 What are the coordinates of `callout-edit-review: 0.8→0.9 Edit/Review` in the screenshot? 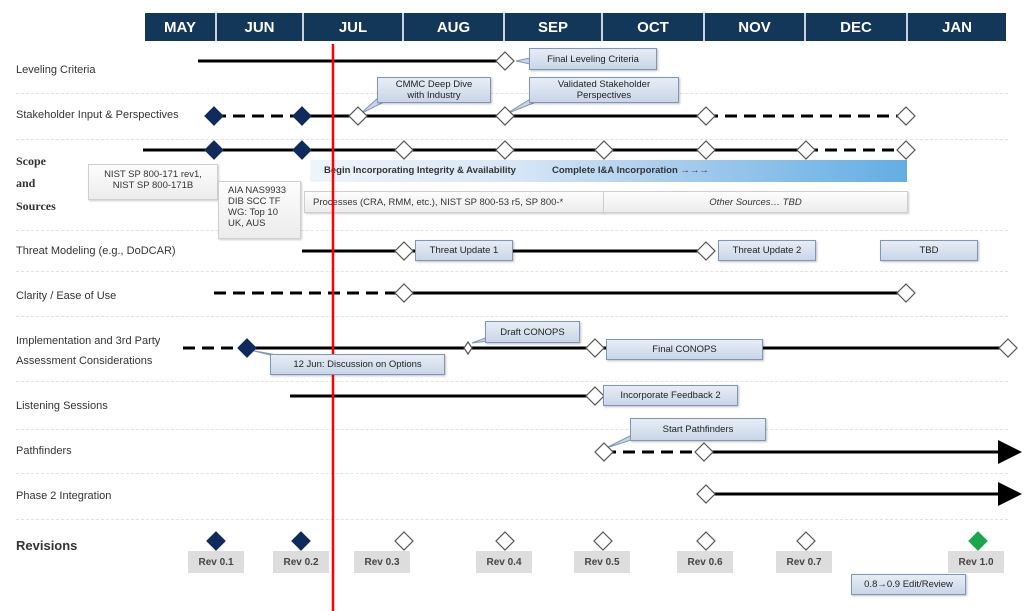 It's located at (908, 584).